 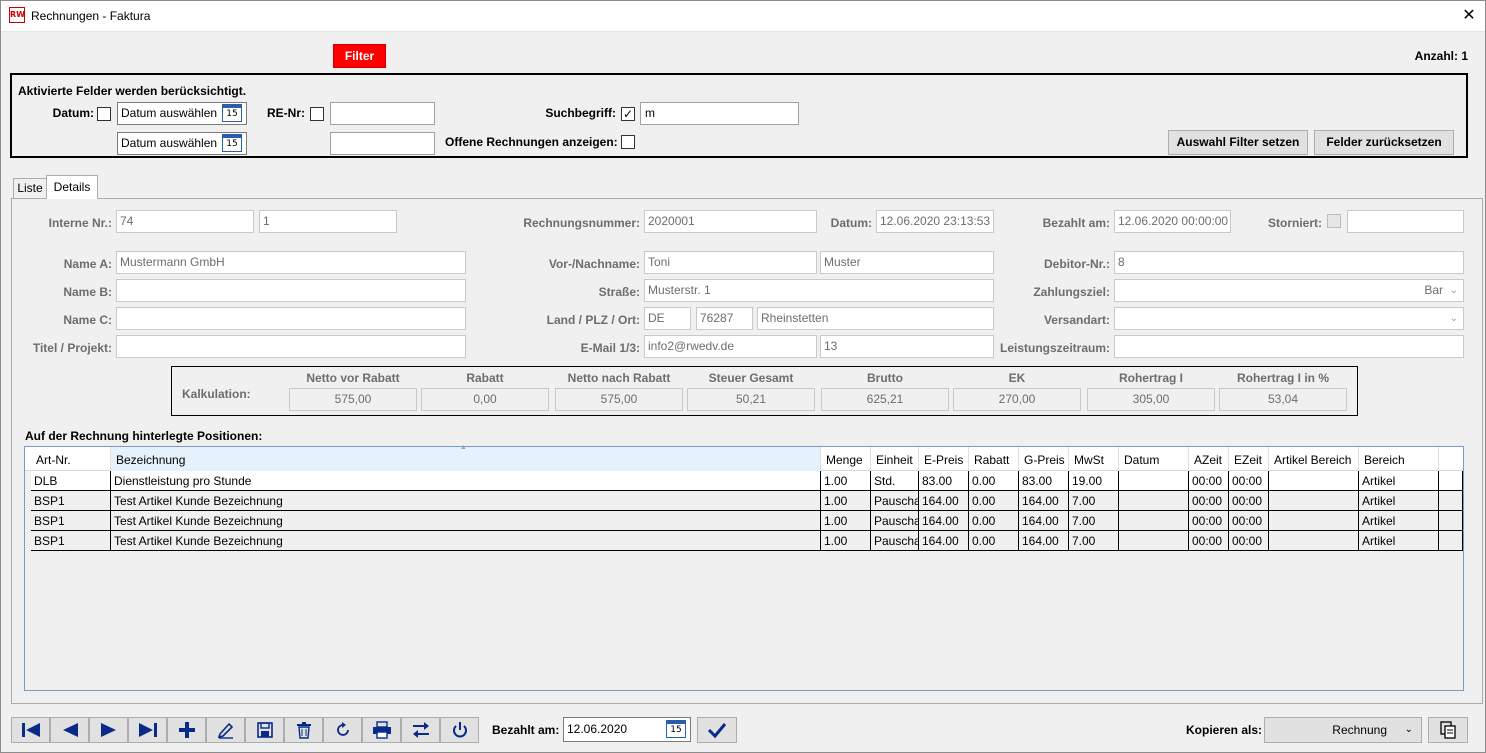 I want to click on column-header: Datum, so click(x=1154, y=459).